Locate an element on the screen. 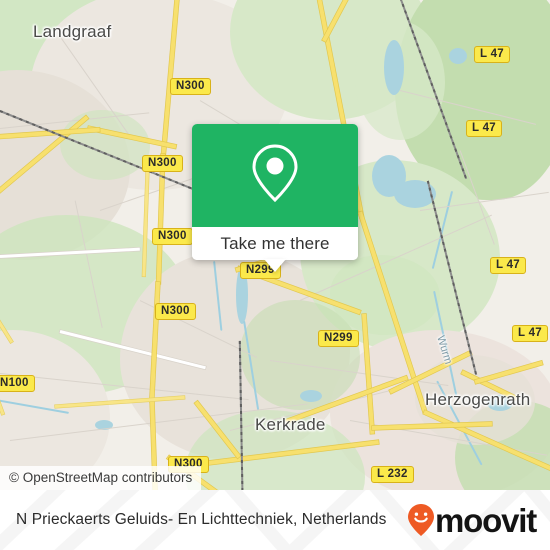  card-footer: Take me there is located at coordinates (275, 243).